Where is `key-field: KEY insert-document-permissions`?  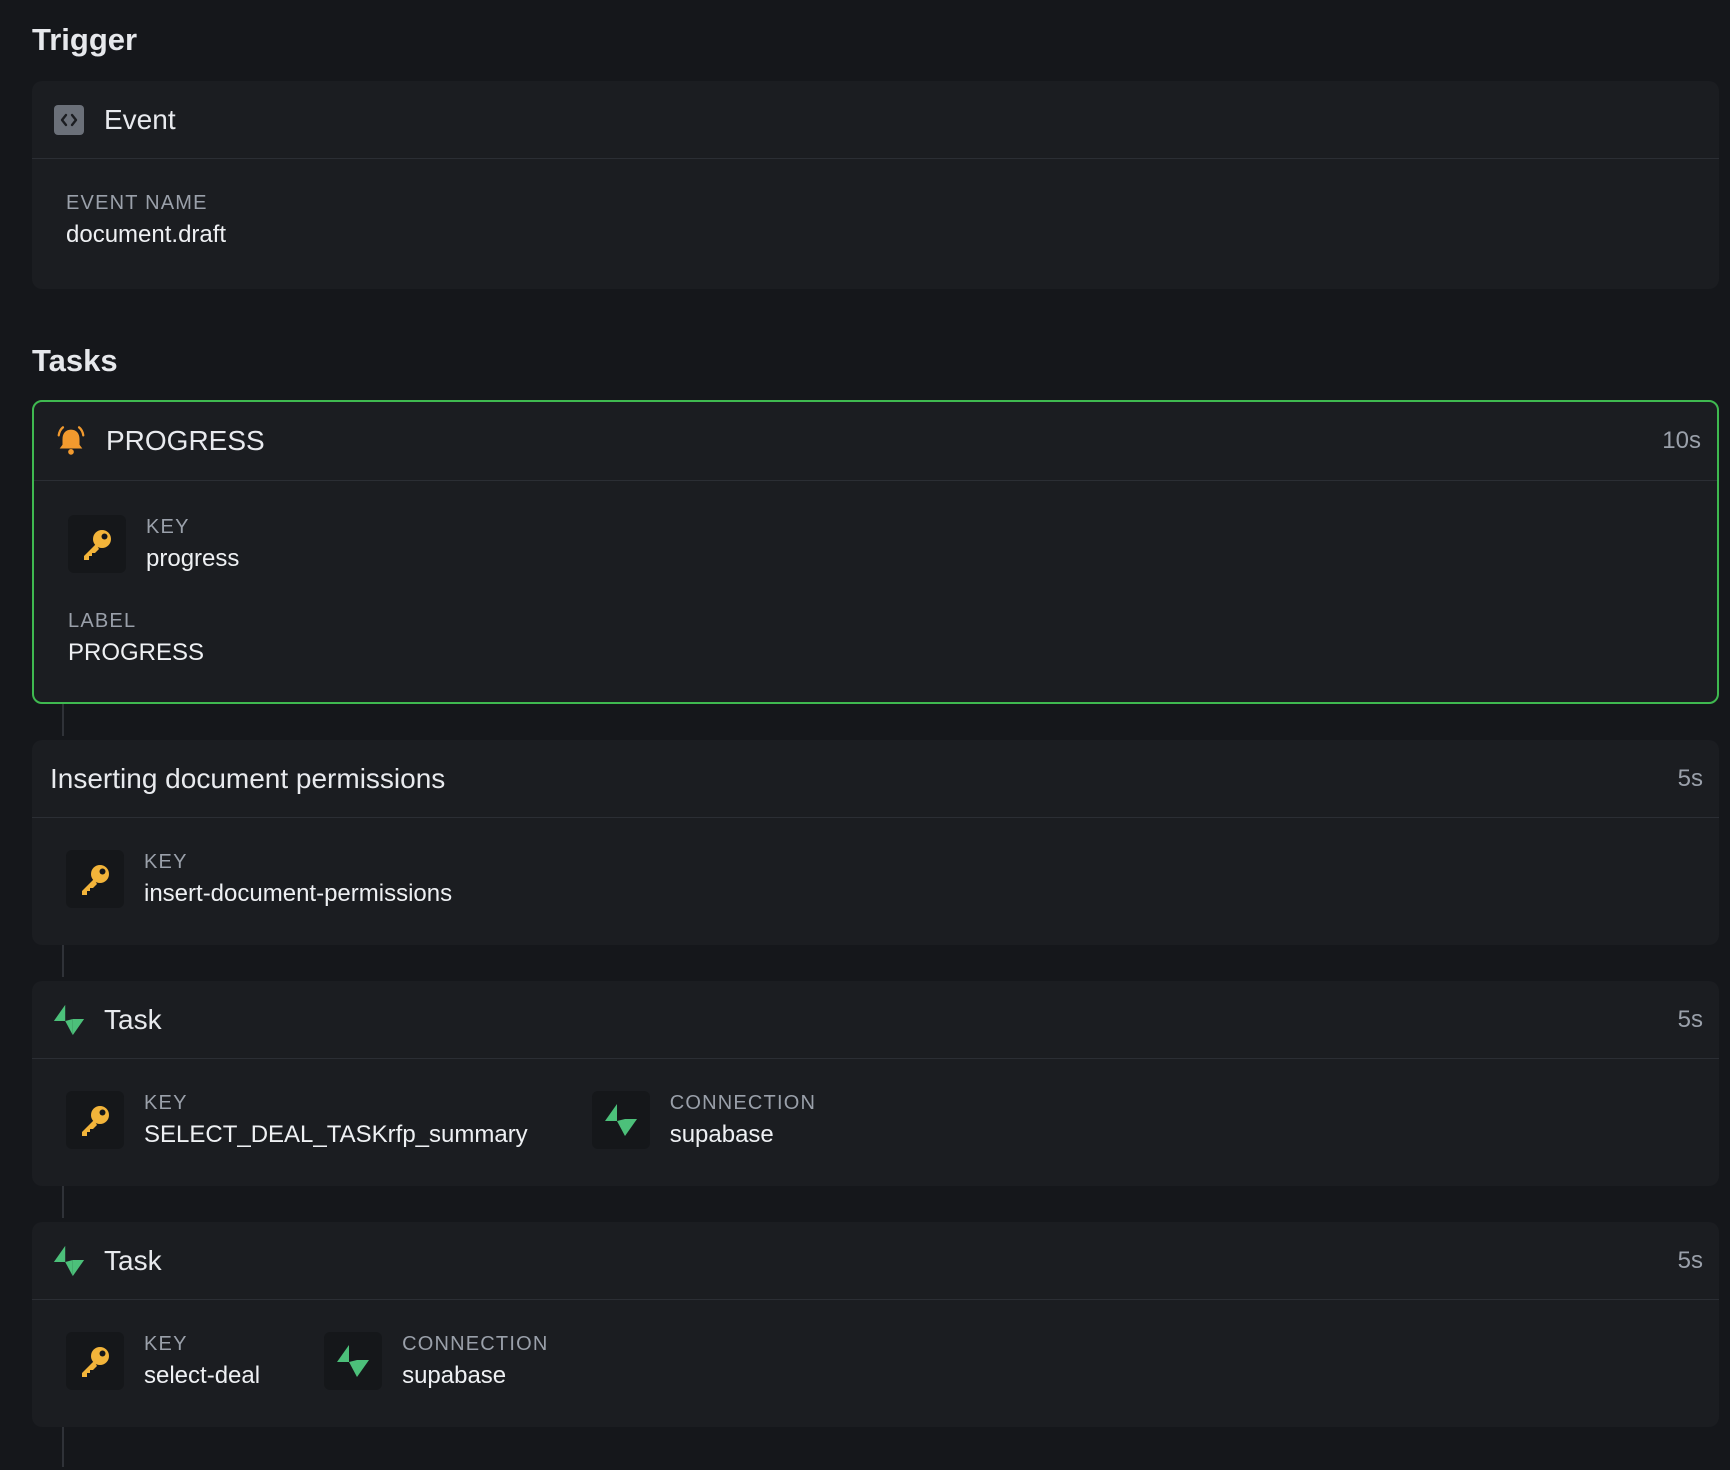 key-field: KEY insert-document-permissions is located at coordinates (298, 879).